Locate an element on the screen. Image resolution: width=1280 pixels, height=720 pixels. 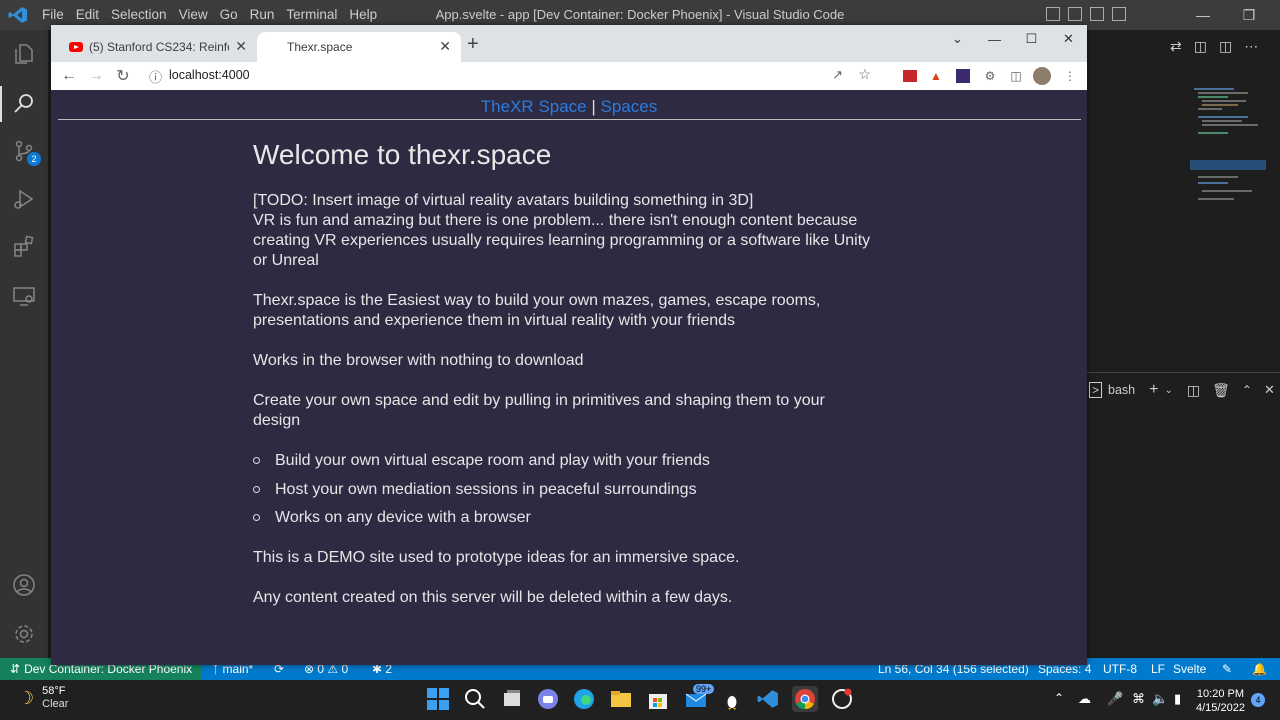
back-icon: ← is located at coordinates (69, 76).